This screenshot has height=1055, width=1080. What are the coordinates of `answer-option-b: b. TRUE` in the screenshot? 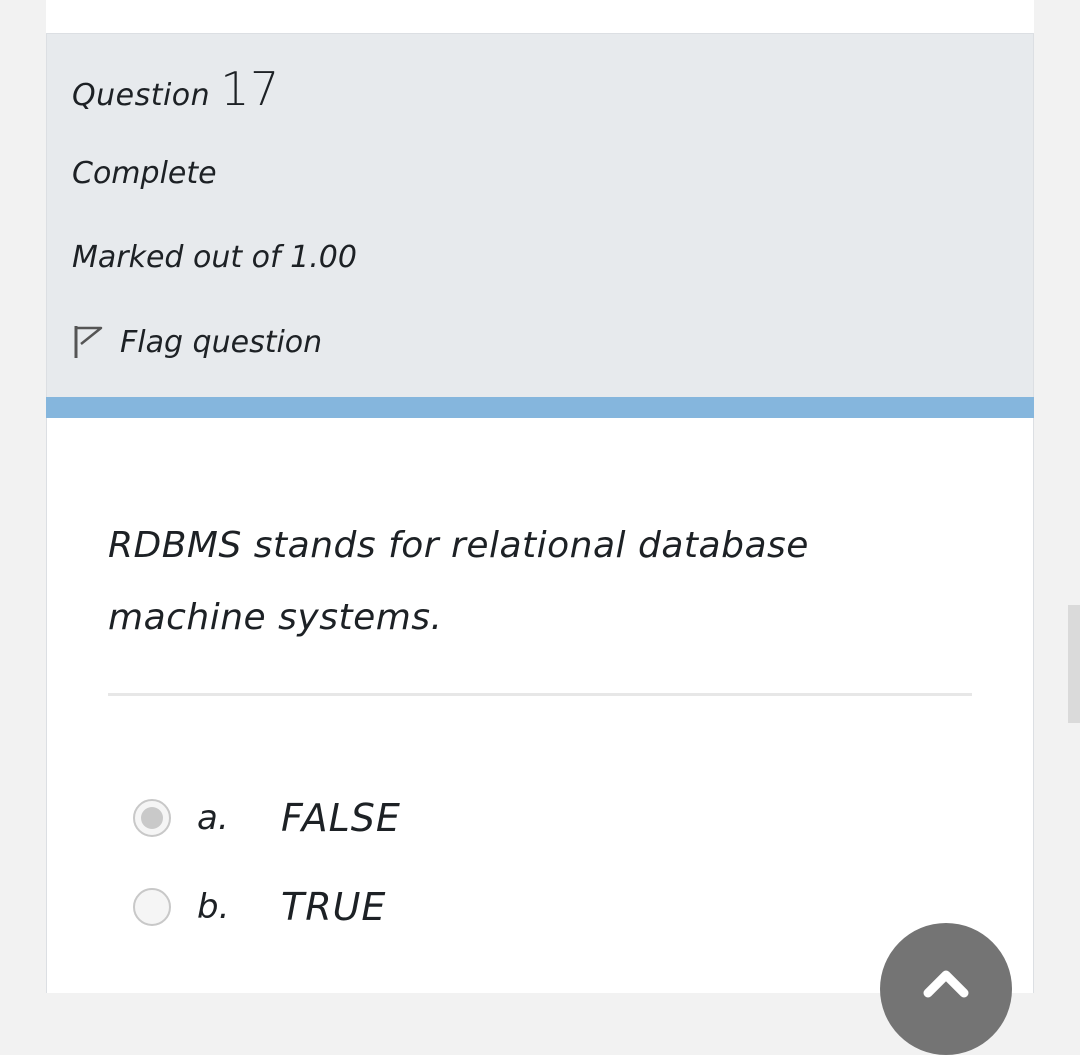 It's located at (259, 907).